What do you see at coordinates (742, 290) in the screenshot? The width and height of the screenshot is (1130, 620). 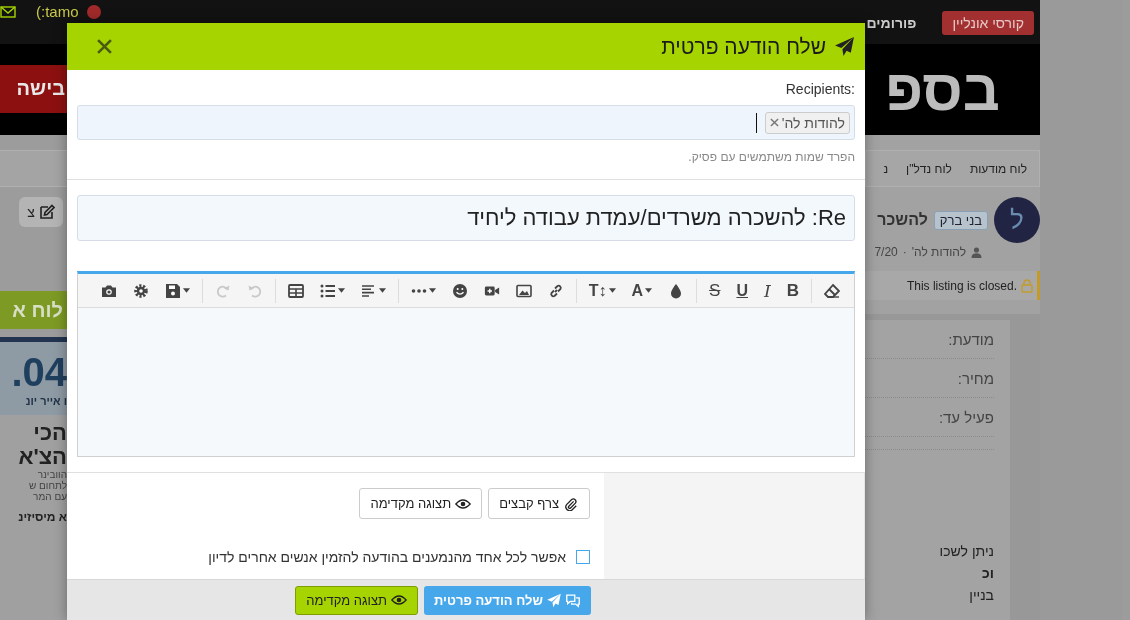 I see `underline-button: U` at bounding box center [742, 290].